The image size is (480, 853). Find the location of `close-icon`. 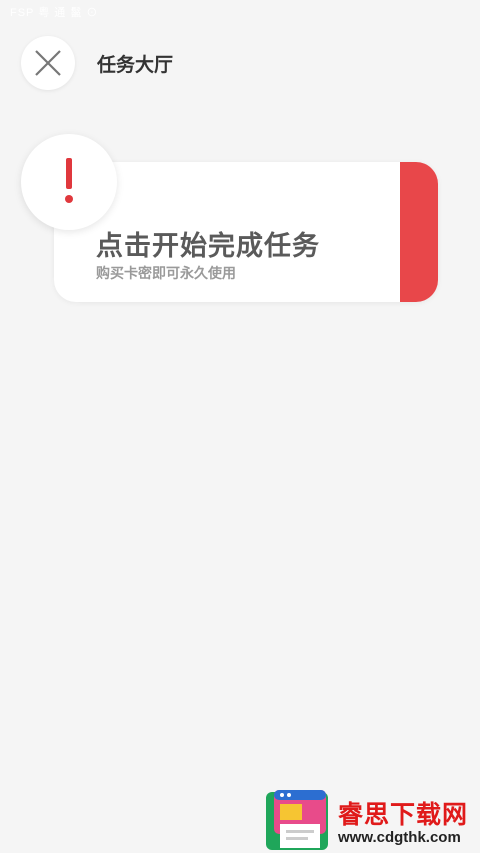

close-icon is located at coordinates (48, 63).